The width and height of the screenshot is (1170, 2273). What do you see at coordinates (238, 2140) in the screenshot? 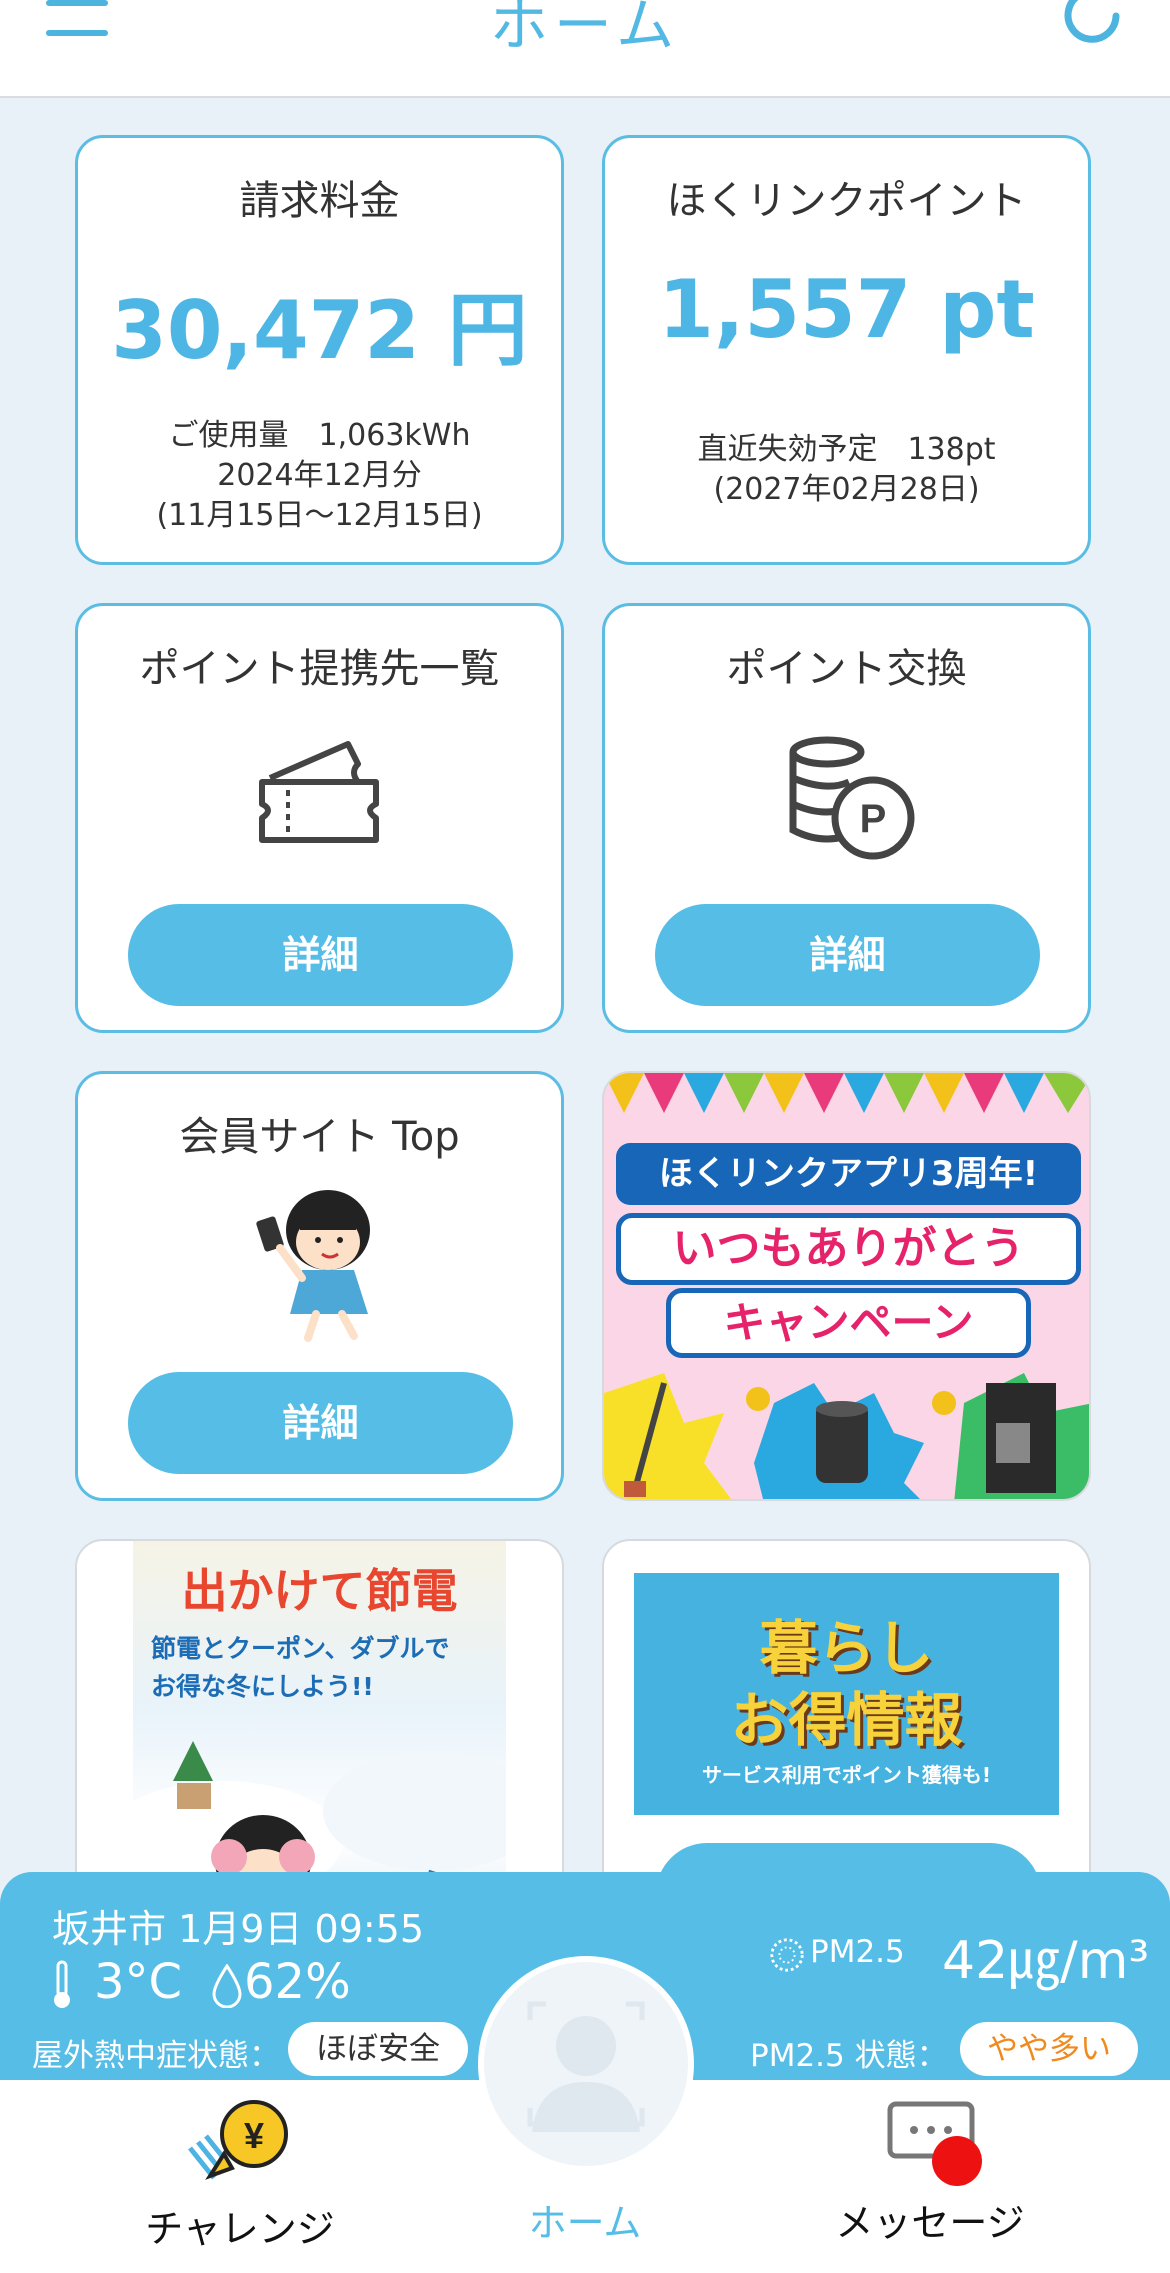
I see `lightbulb-yen-icon: ¥` at bounding box center [238, 2140].